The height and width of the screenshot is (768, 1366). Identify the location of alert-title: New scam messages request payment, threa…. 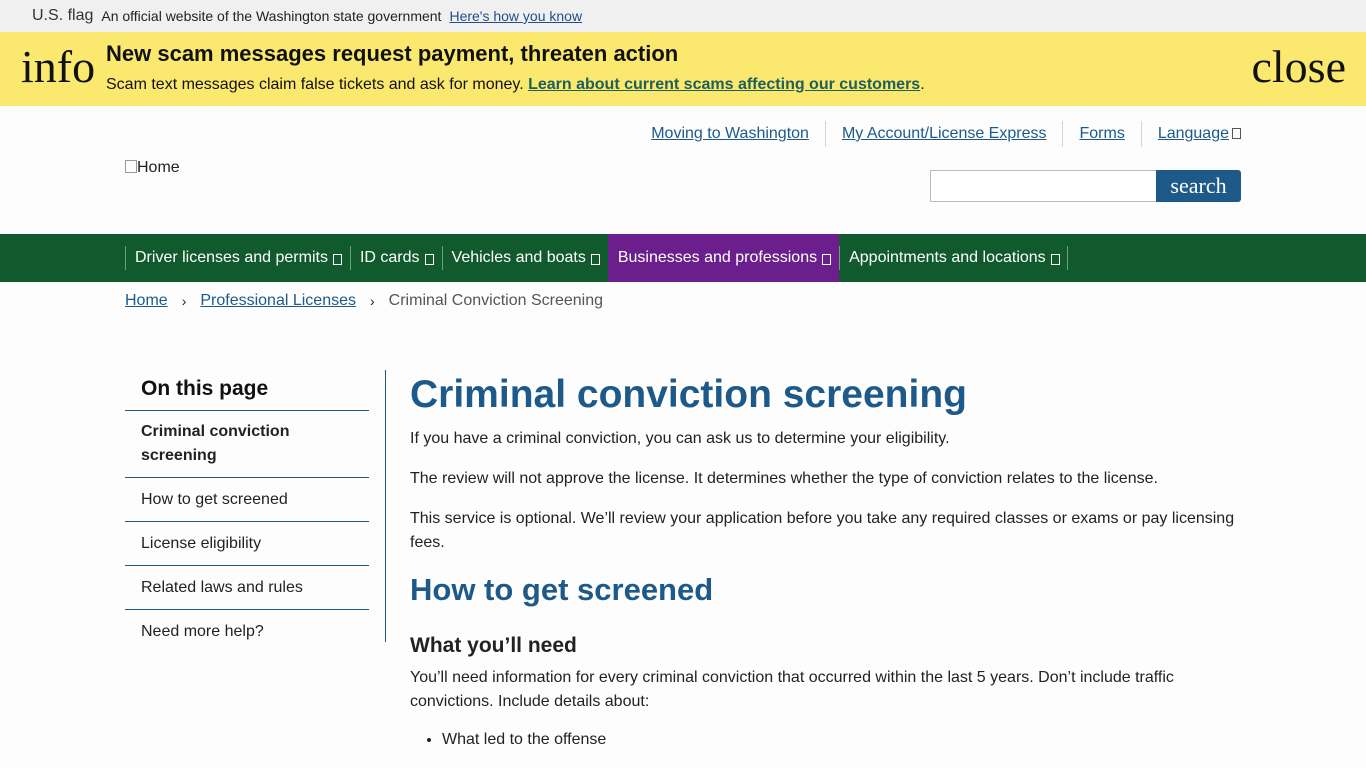
(392, 53).